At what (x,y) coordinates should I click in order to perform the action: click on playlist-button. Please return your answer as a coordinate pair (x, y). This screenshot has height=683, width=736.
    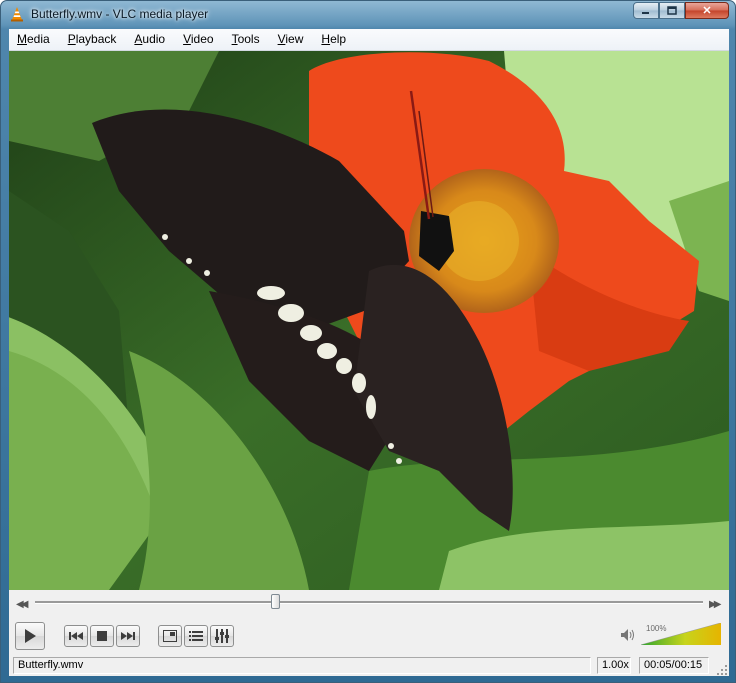
    Looking at the image, I should click on (196, 636).